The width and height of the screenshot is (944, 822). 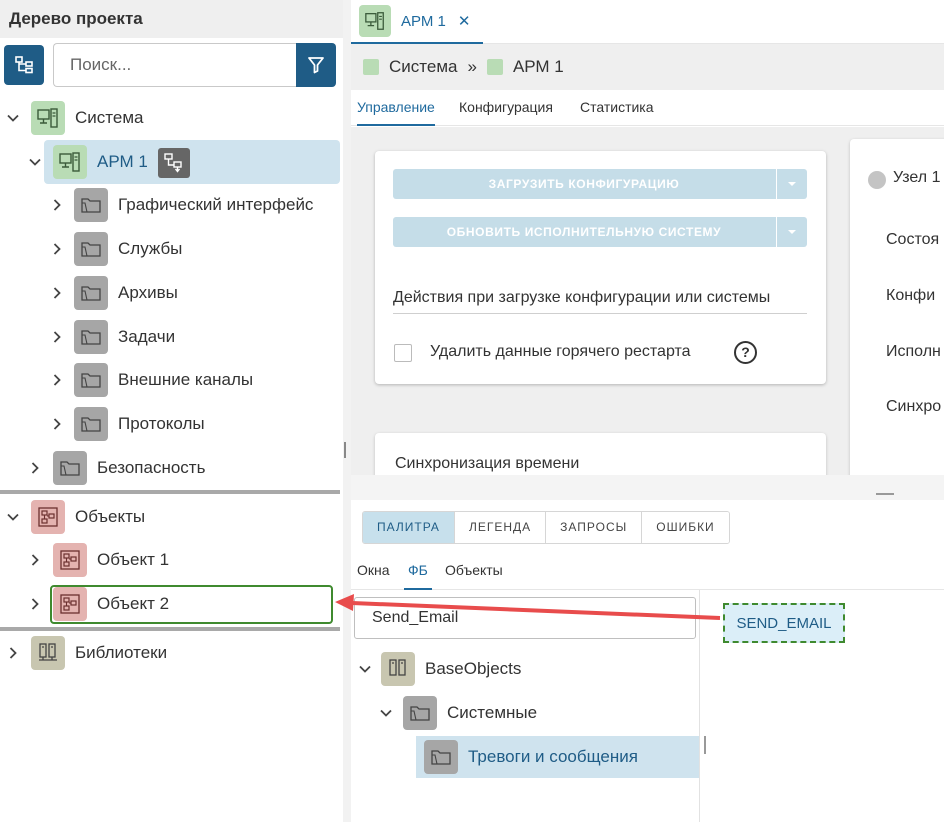 I want to click on help-icon: ?, so click(x=745, y=352).